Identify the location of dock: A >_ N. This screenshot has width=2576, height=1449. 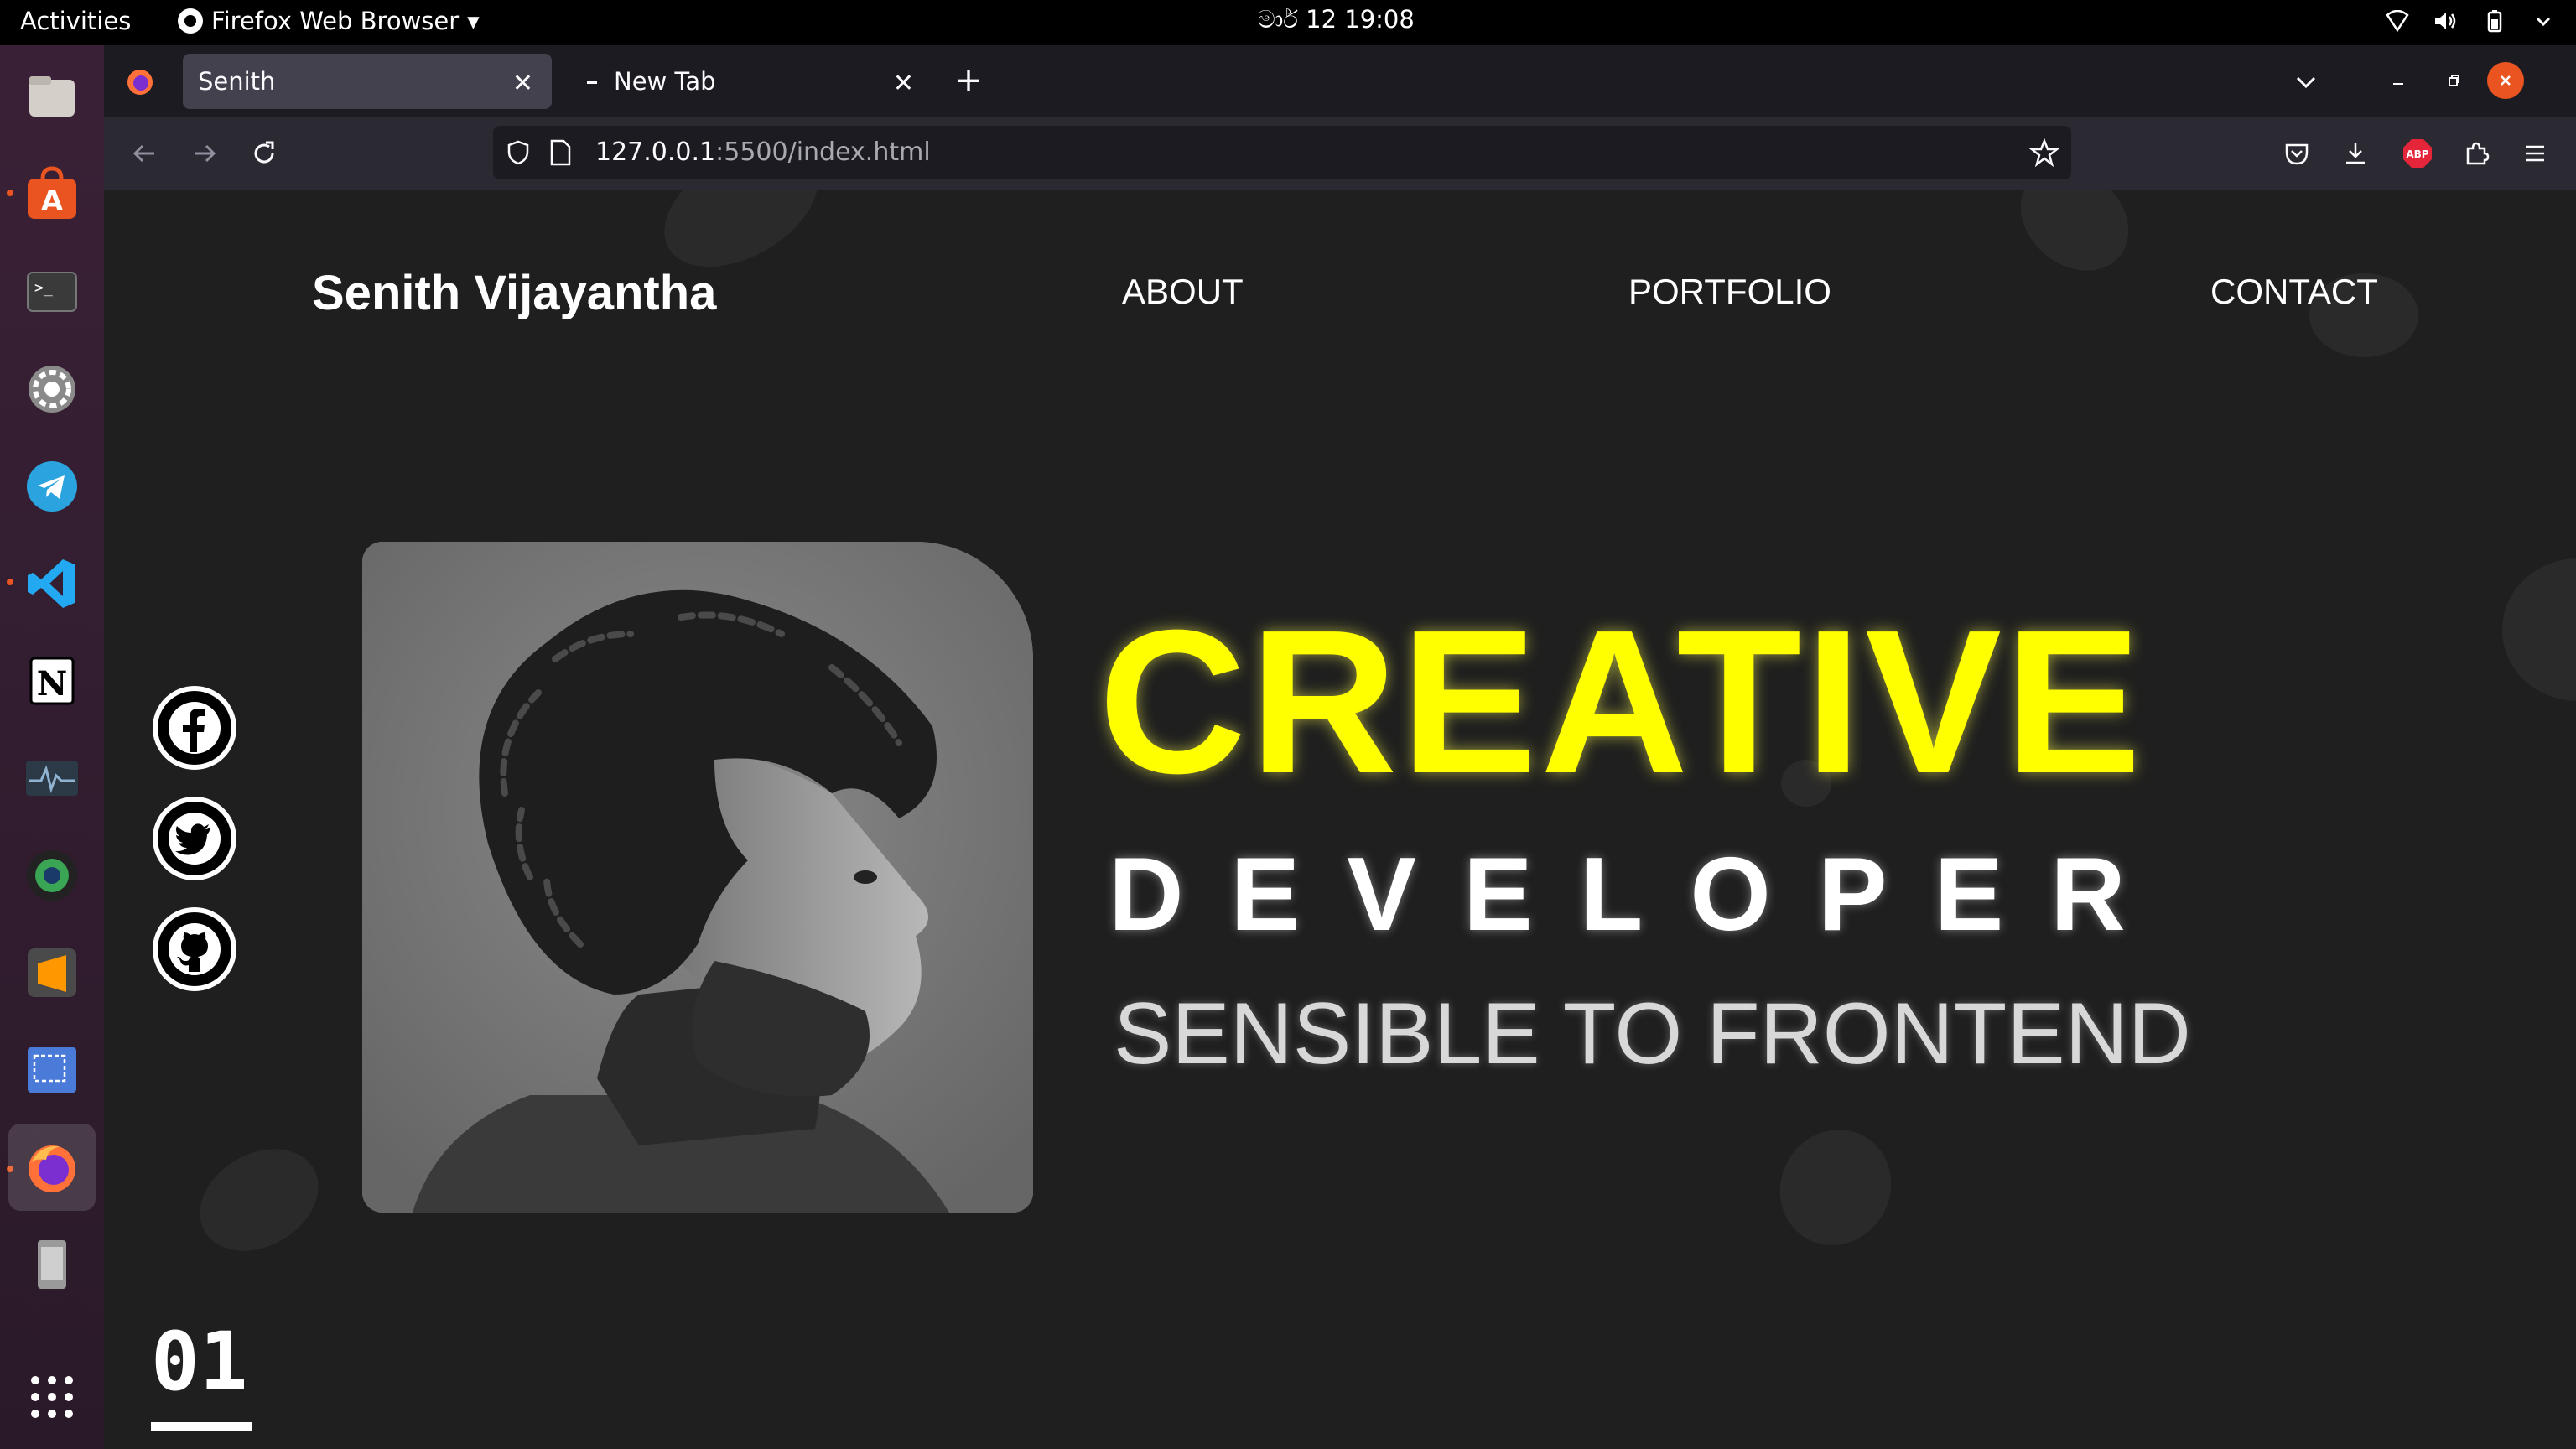
(52, 747).